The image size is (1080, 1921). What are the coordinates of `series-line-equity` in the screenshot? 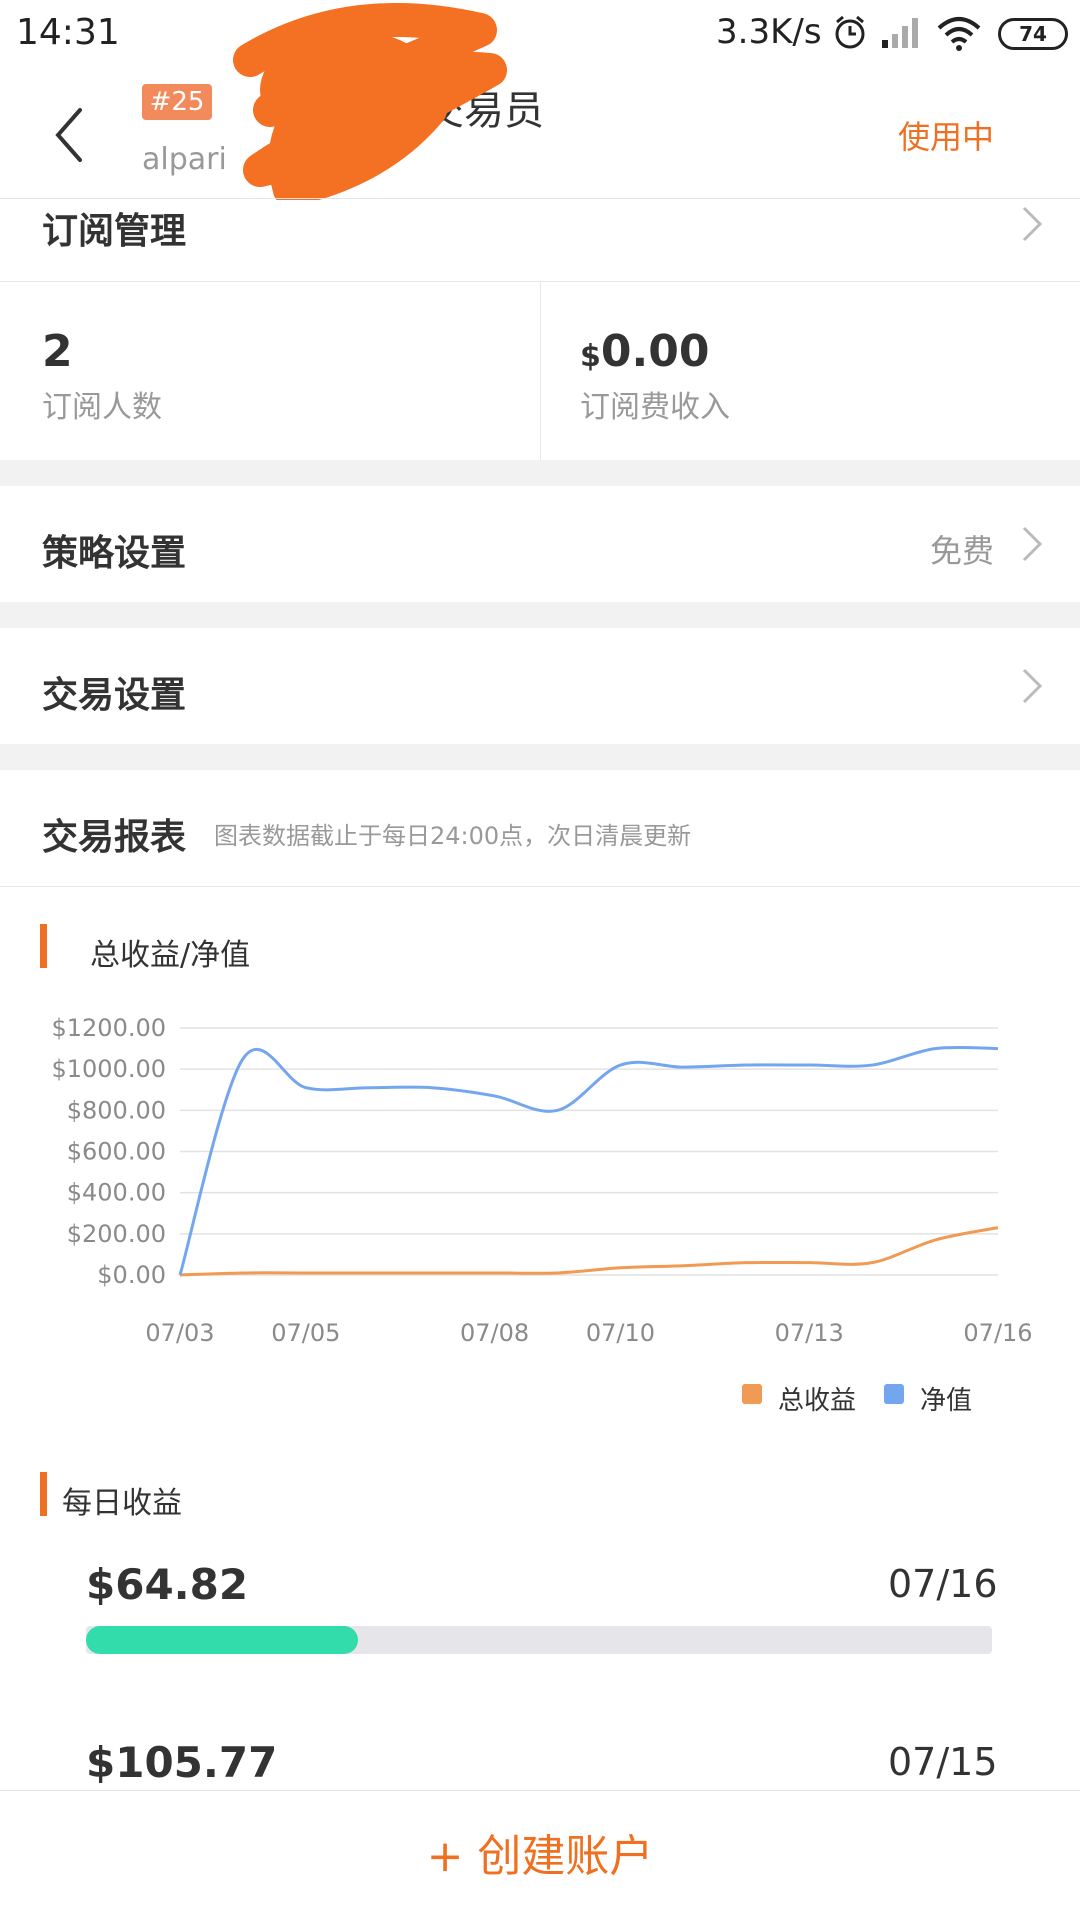 It's located at (588, 1160).